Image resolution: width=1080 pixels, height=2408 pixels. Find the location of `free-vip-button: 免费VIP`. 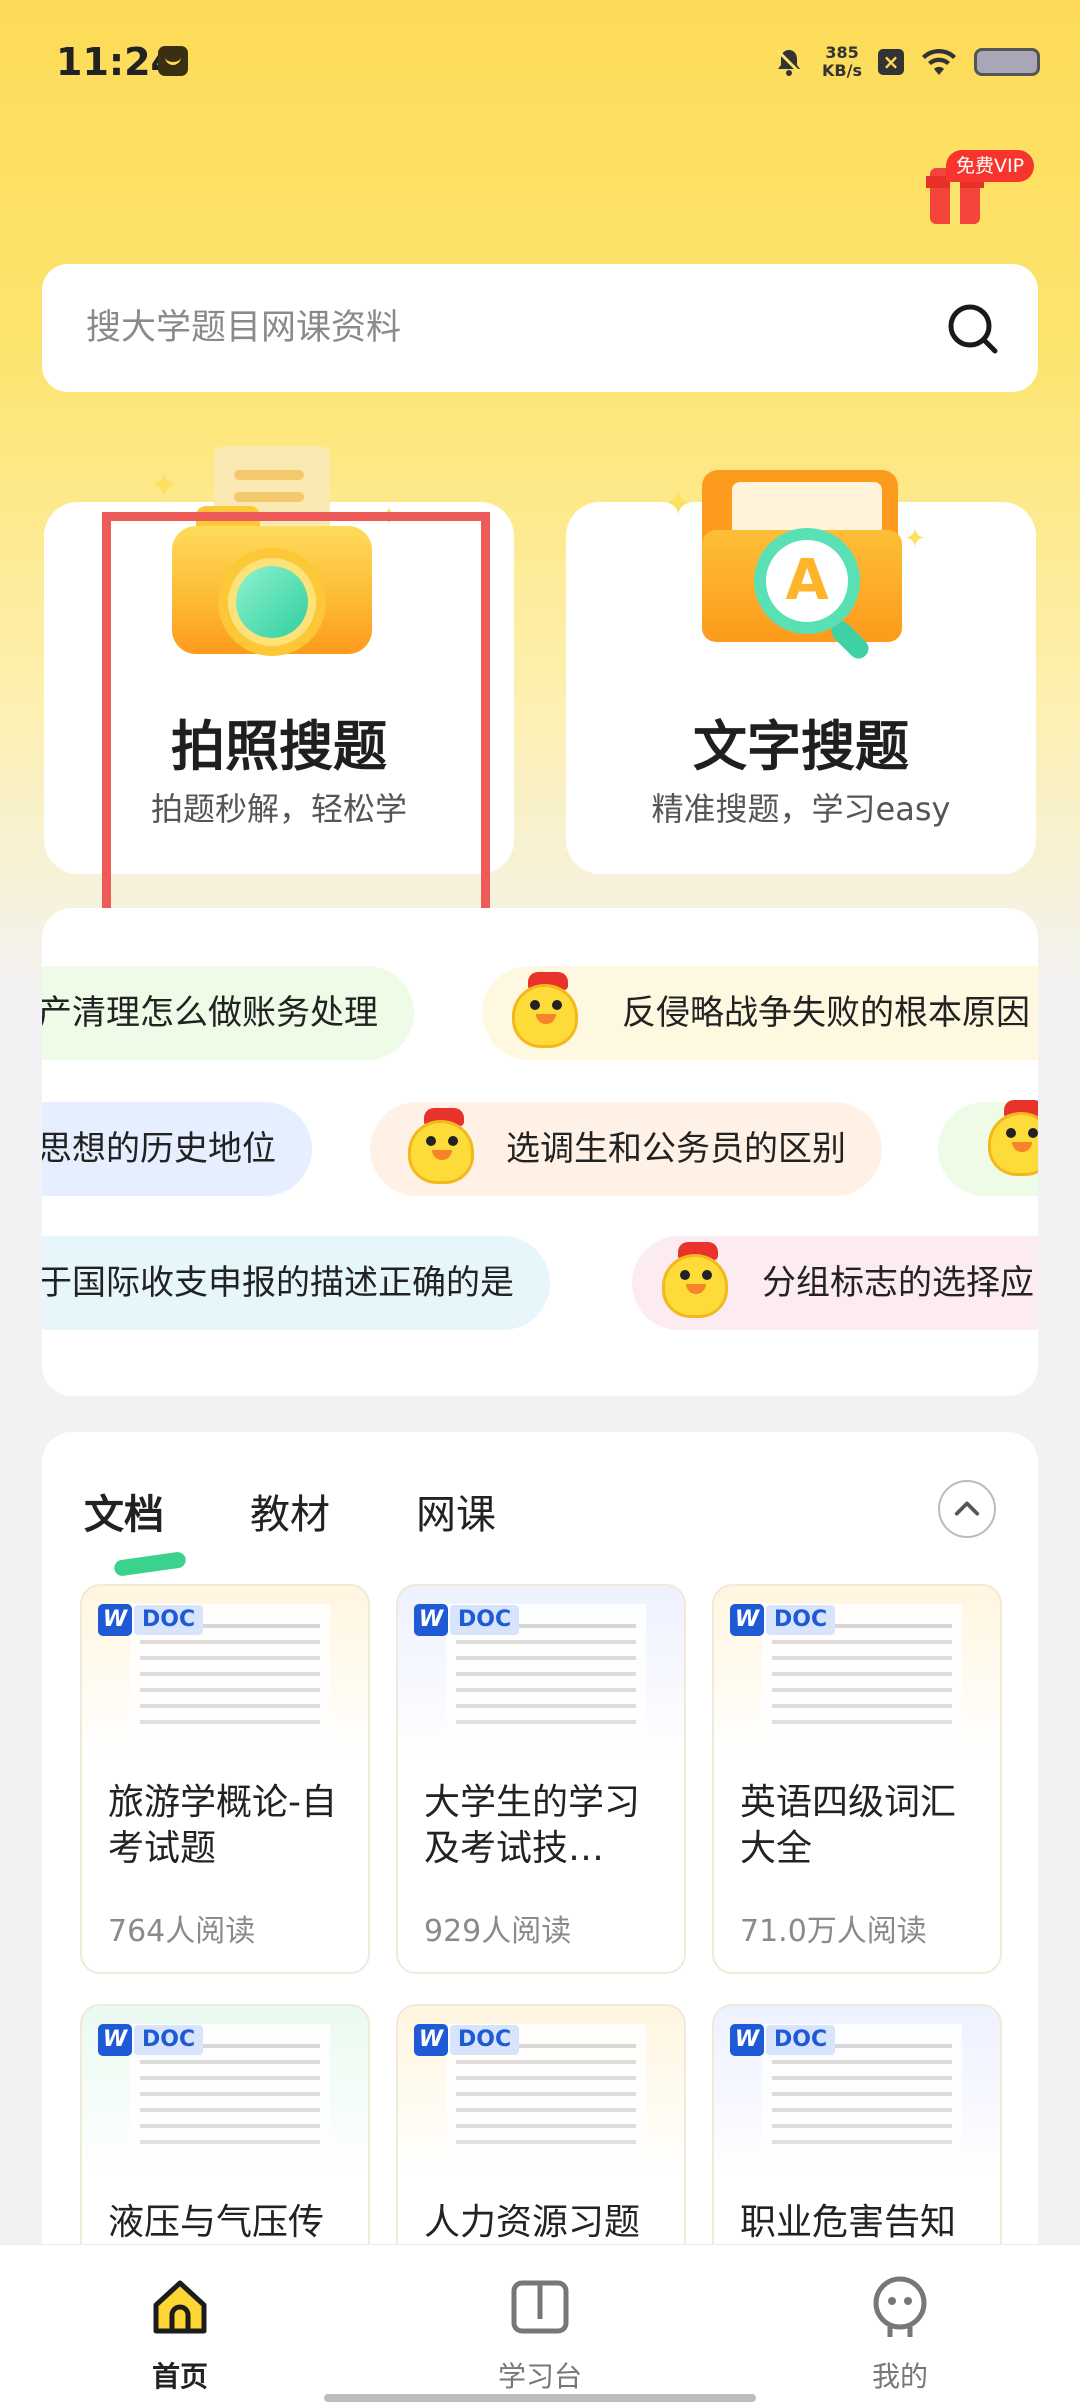

free-vip-button: 免费VIP is located at coordinates (987, 190).